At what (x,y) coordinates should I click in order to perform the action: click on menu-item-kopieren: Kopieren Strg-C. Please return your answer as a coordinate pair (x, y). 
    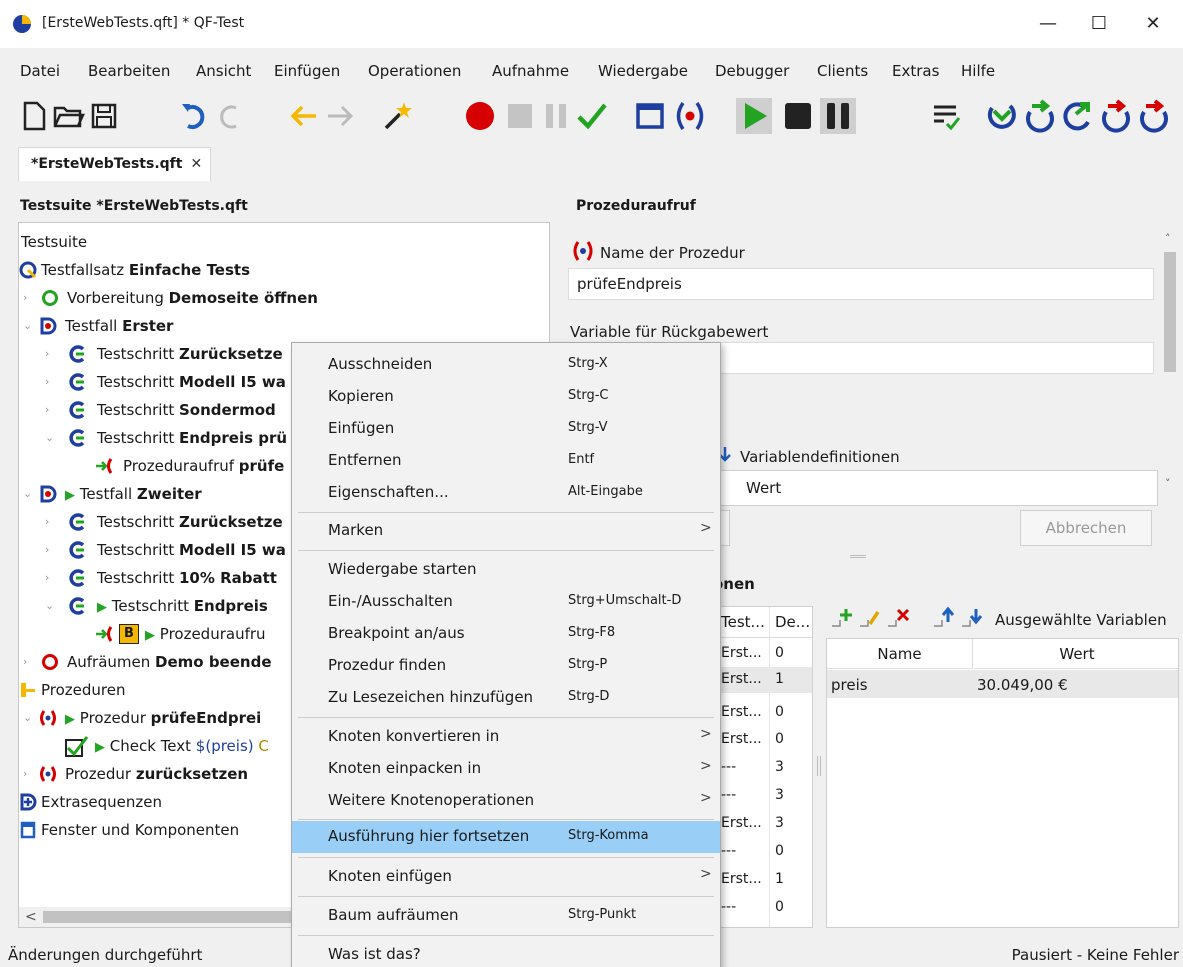
    Looking at the image, I should click on (506, 397).